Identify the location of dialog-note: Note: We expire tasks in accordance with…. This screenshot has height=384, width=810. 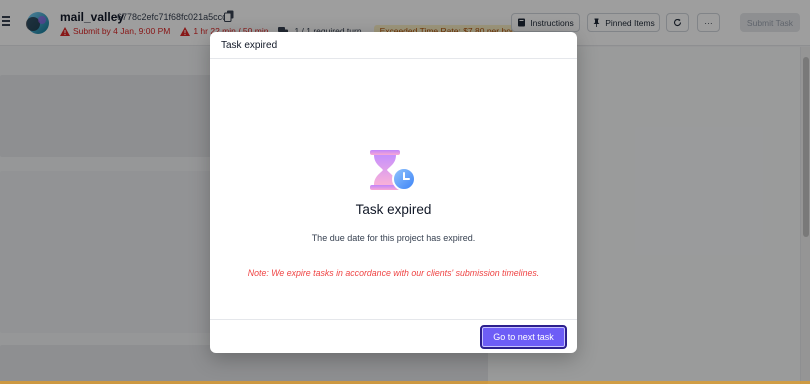
(393, 273).